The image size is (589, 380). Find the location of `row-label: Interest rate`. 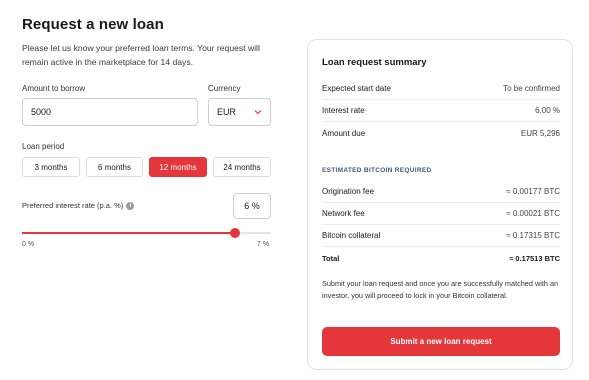

row-label: Interest rate is located at coordinates (343, 110).